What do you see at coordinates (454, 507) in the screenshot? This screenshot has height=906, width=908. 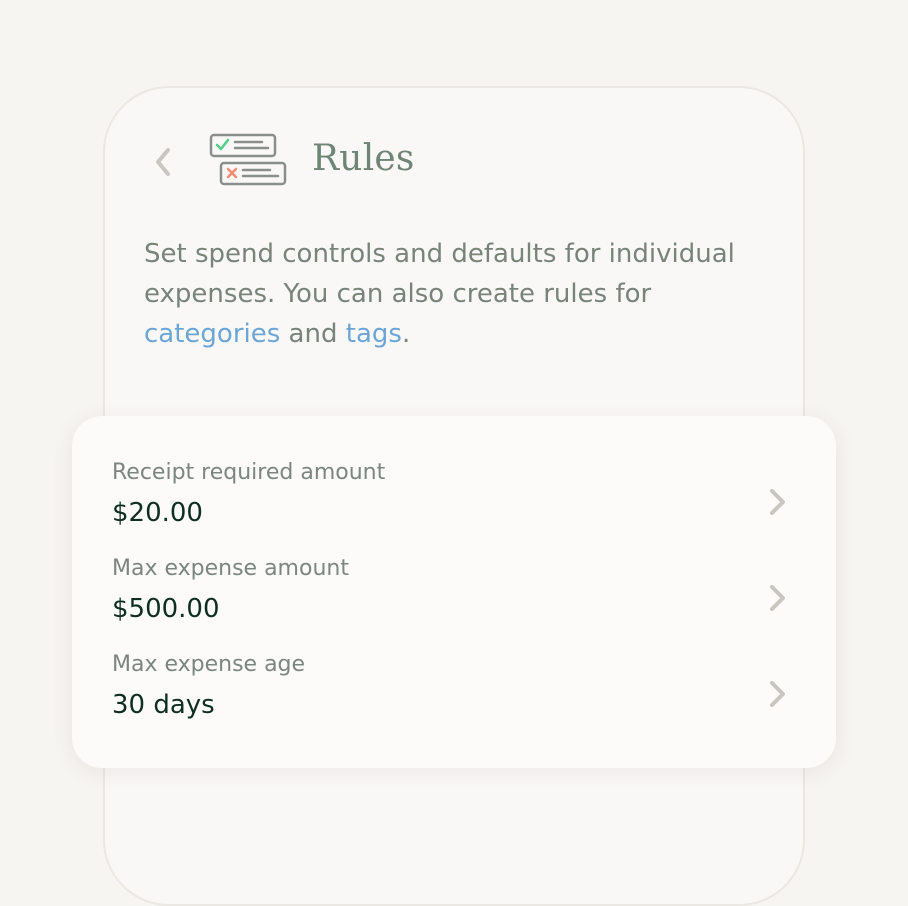 I see `rule-row-receipt-required-amount: Receipt required amount $20.00` at bounding box center [454, 507].